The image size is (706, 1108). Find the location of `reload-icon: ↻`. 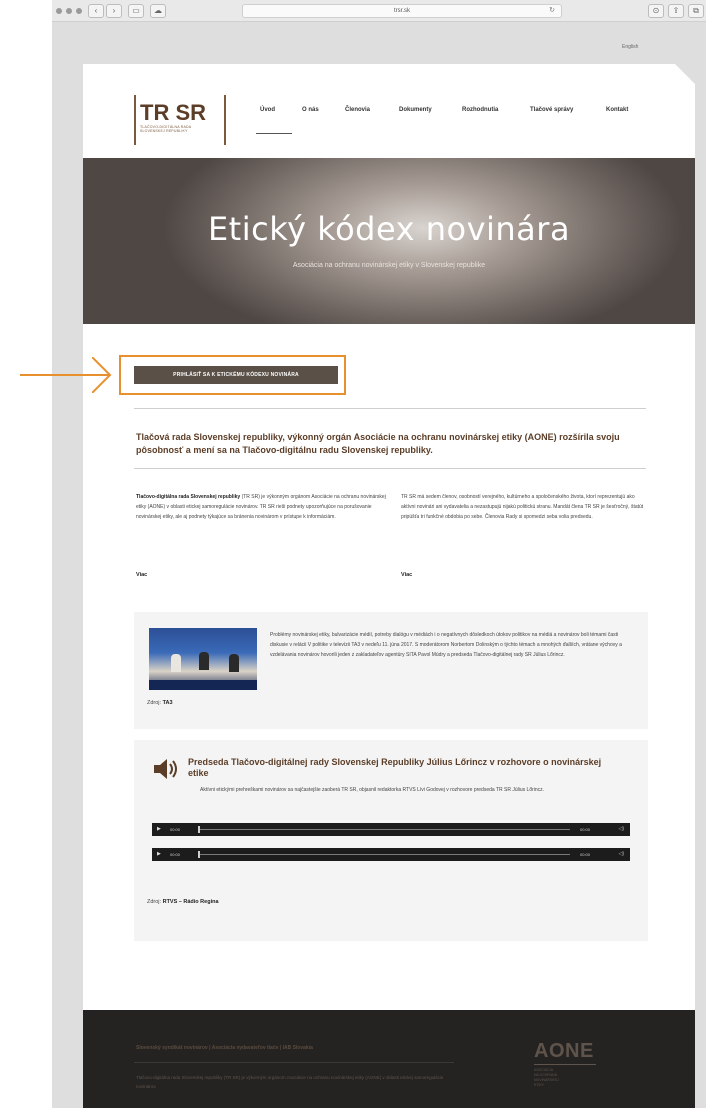

reload-icon: ↻ is located at coordinates (552, 11).